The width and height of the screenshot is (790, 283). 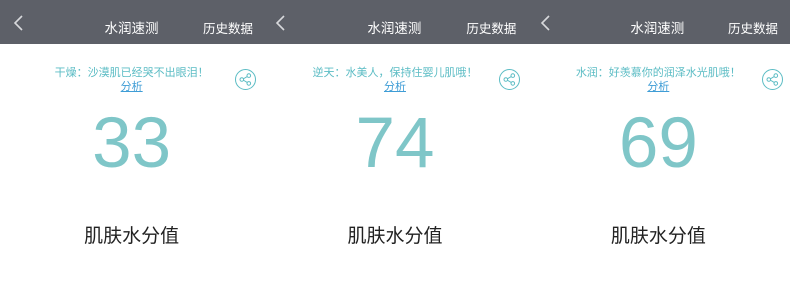 I want to click on moisture-tip: 水润：好羡慕你的润泽水光肌哦！, so click(x=658, y=72).